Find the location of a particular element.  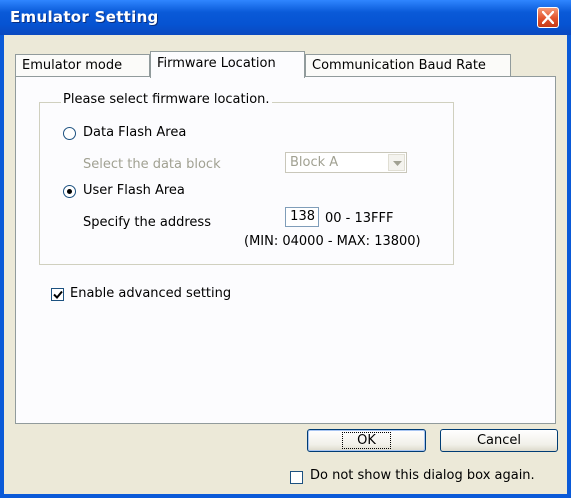

data-block-dropdown-button is located at coordinates (396, 162).